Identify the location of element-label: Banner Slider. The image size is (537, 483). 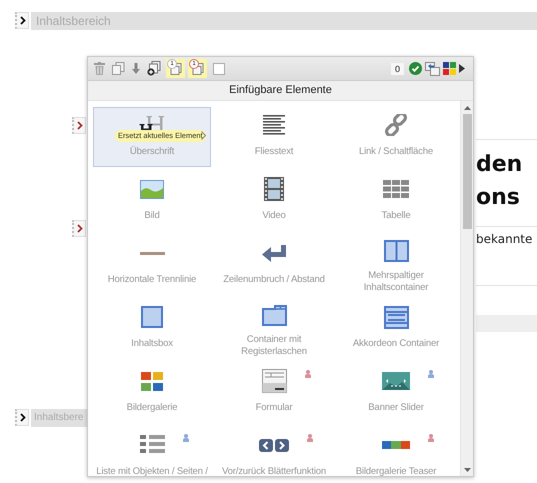
(396, 408).